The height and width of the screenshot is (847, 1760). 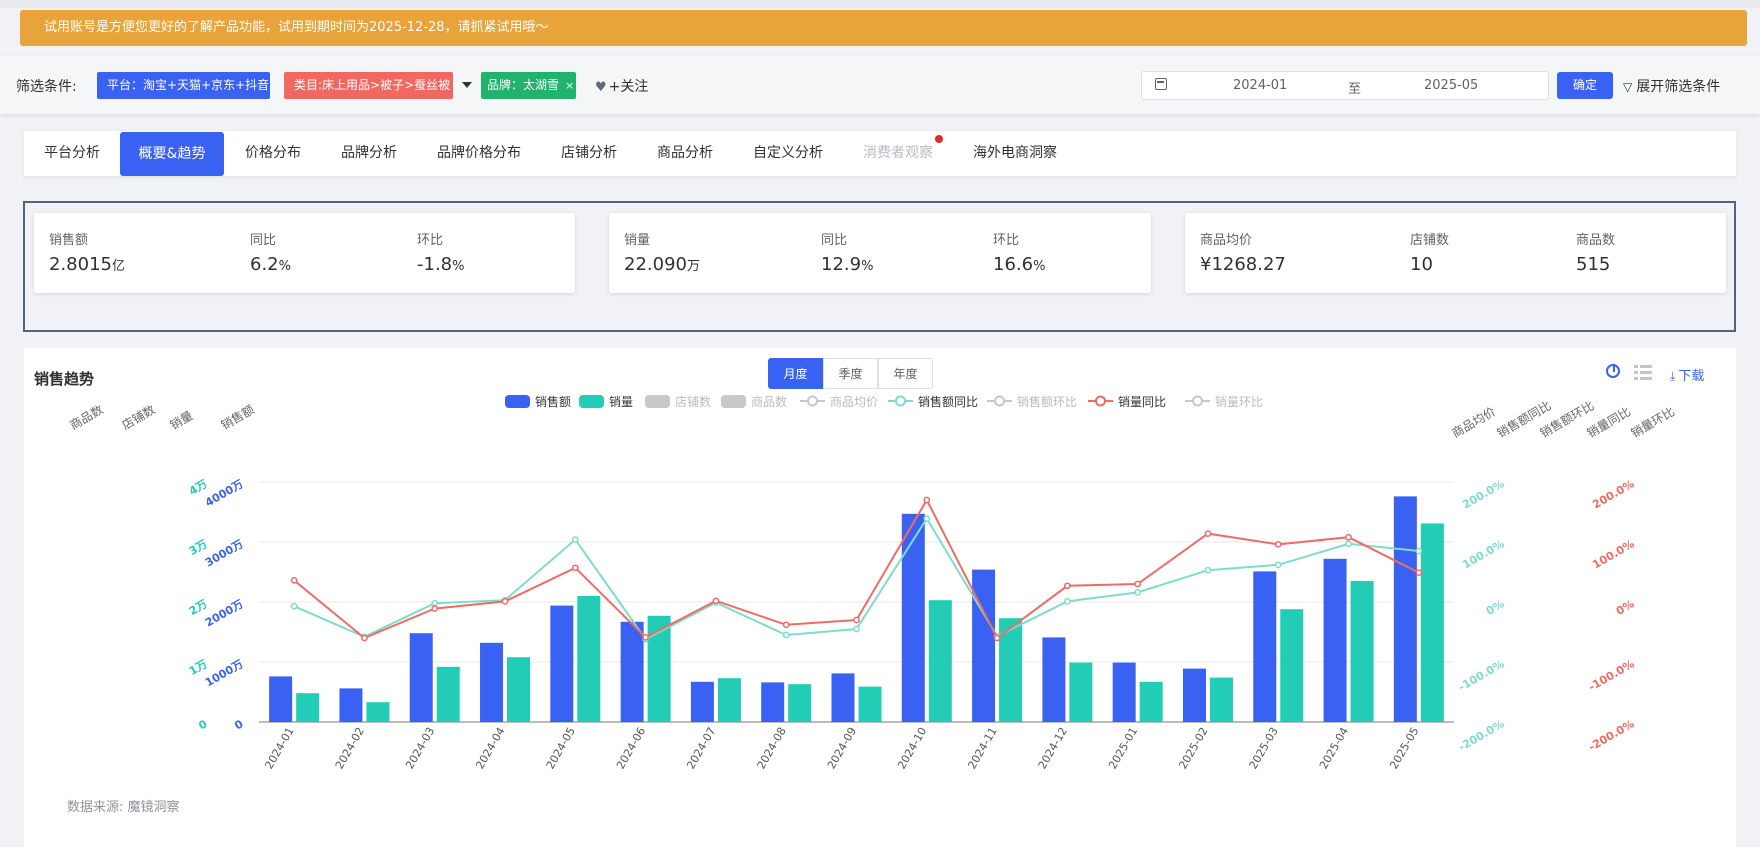 What do you see at coordinates (224, 493) in the screenshot?
I see `sales-axis-tick: 4000万` at bounding box center [224, 493].